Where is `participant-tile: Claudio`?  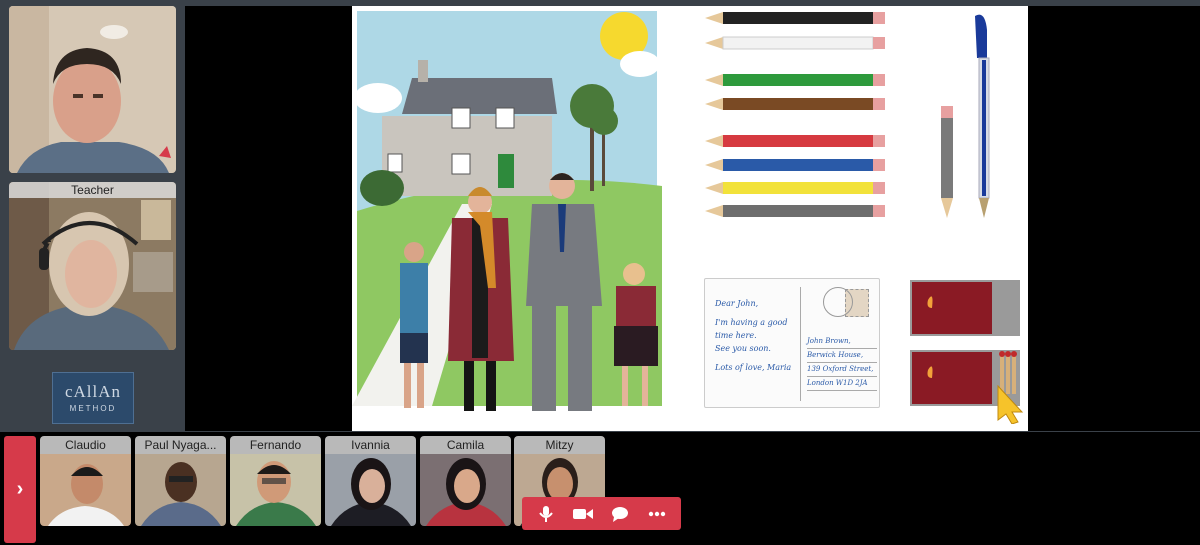
participant-tile: Claudio is located at coordinates (85, 481).